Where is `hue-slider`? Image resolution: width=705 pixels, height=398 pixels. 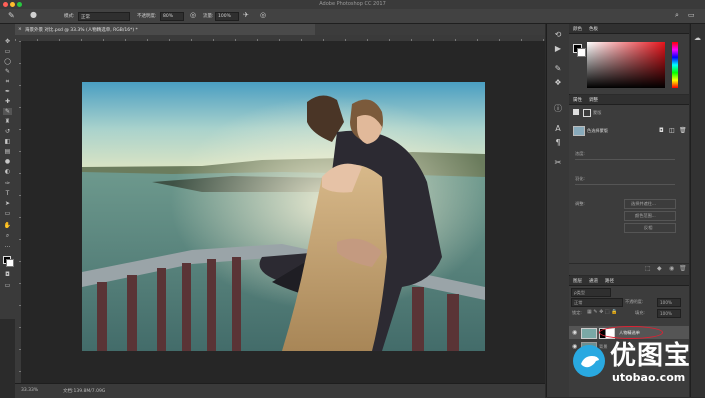
hue-slider is located at coordinates (675, 65).